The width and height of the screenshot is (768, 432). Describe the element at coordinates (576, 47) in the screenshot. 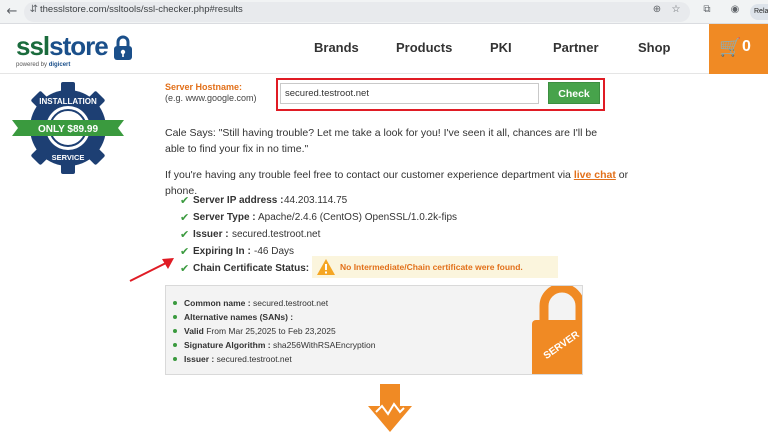

I see `nav-partner: Partner` at that location.